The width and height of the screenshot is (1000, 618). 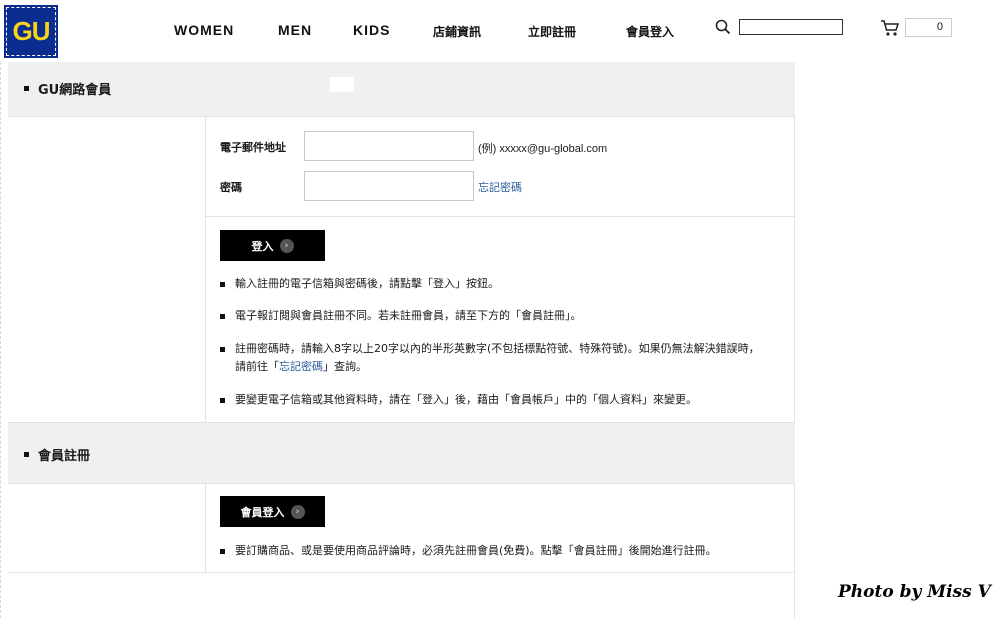 What do you see at coordinates (389, 186) in the screenshot?
I see `password-field` at bounding box center [389, 186].